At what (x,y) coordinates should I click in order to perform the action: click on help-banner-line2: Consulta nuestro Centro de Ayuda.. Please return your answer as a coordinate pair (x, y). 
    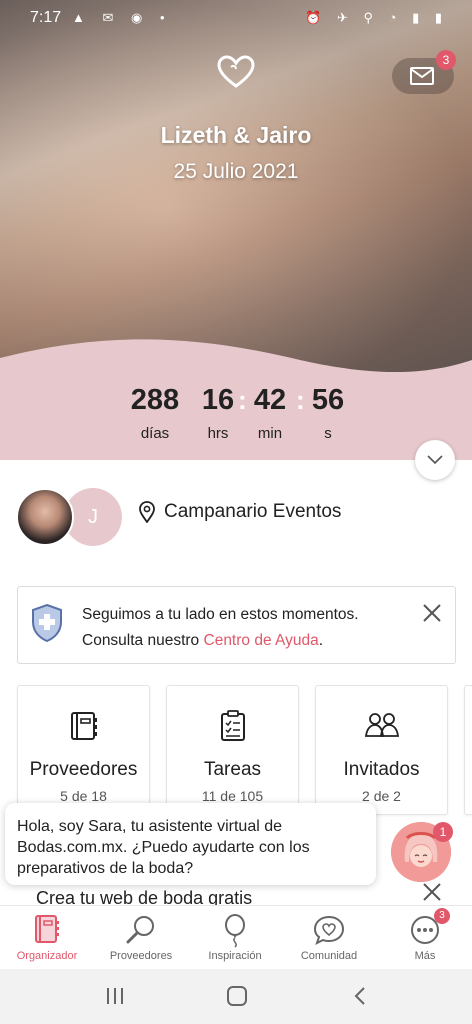
    Looking at the image, I should click on (220, 641).